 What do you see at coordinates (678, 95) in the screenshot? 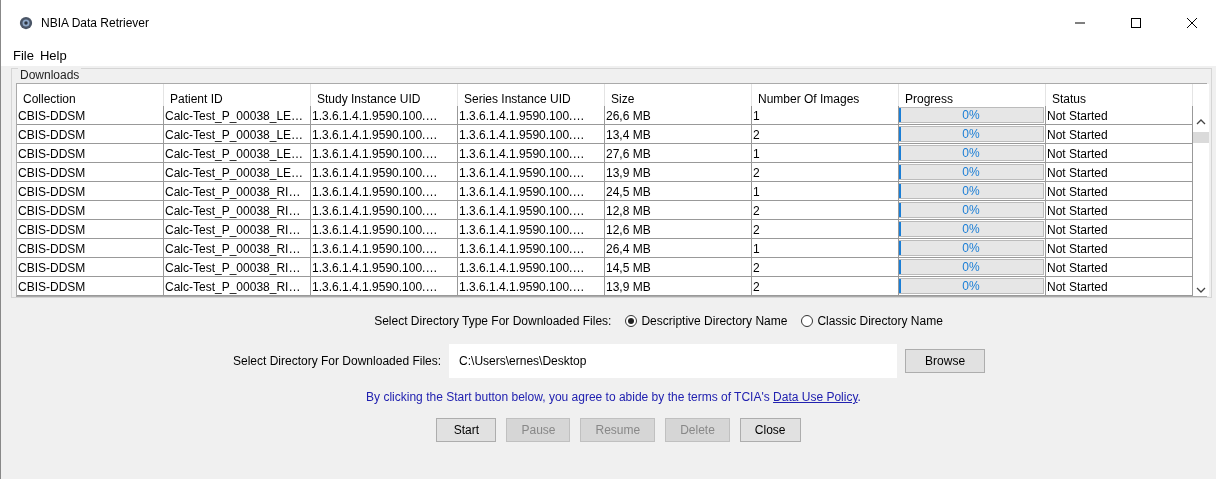
I see `column-header: Size` at bounding box center [678, 95].